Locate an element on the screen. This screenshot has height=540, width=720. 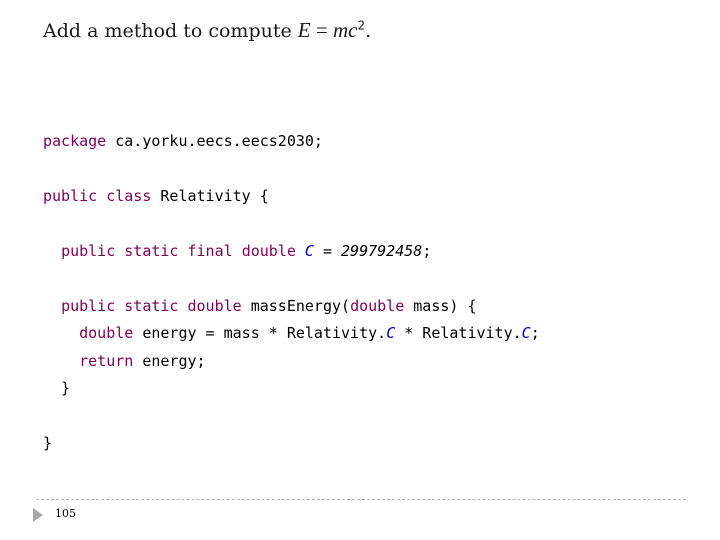
triangle-bullet-icon is located at coordinates (38, 515).